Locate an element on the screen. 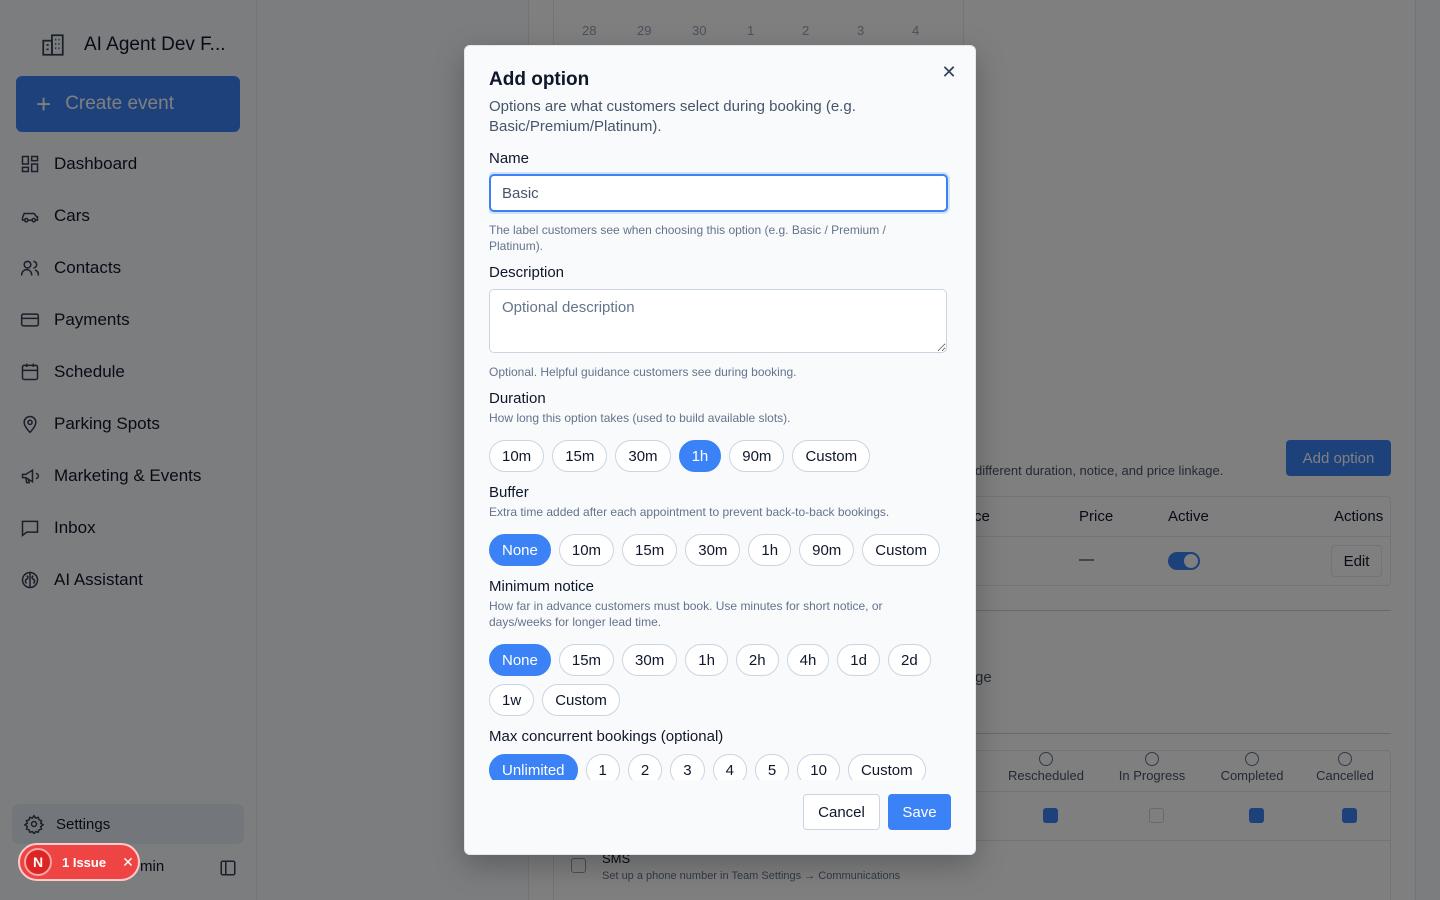 The width and height of the screenshot is (1440, 900). max-concurrent-option-custom: Custom is located at coordinates (886, 767).